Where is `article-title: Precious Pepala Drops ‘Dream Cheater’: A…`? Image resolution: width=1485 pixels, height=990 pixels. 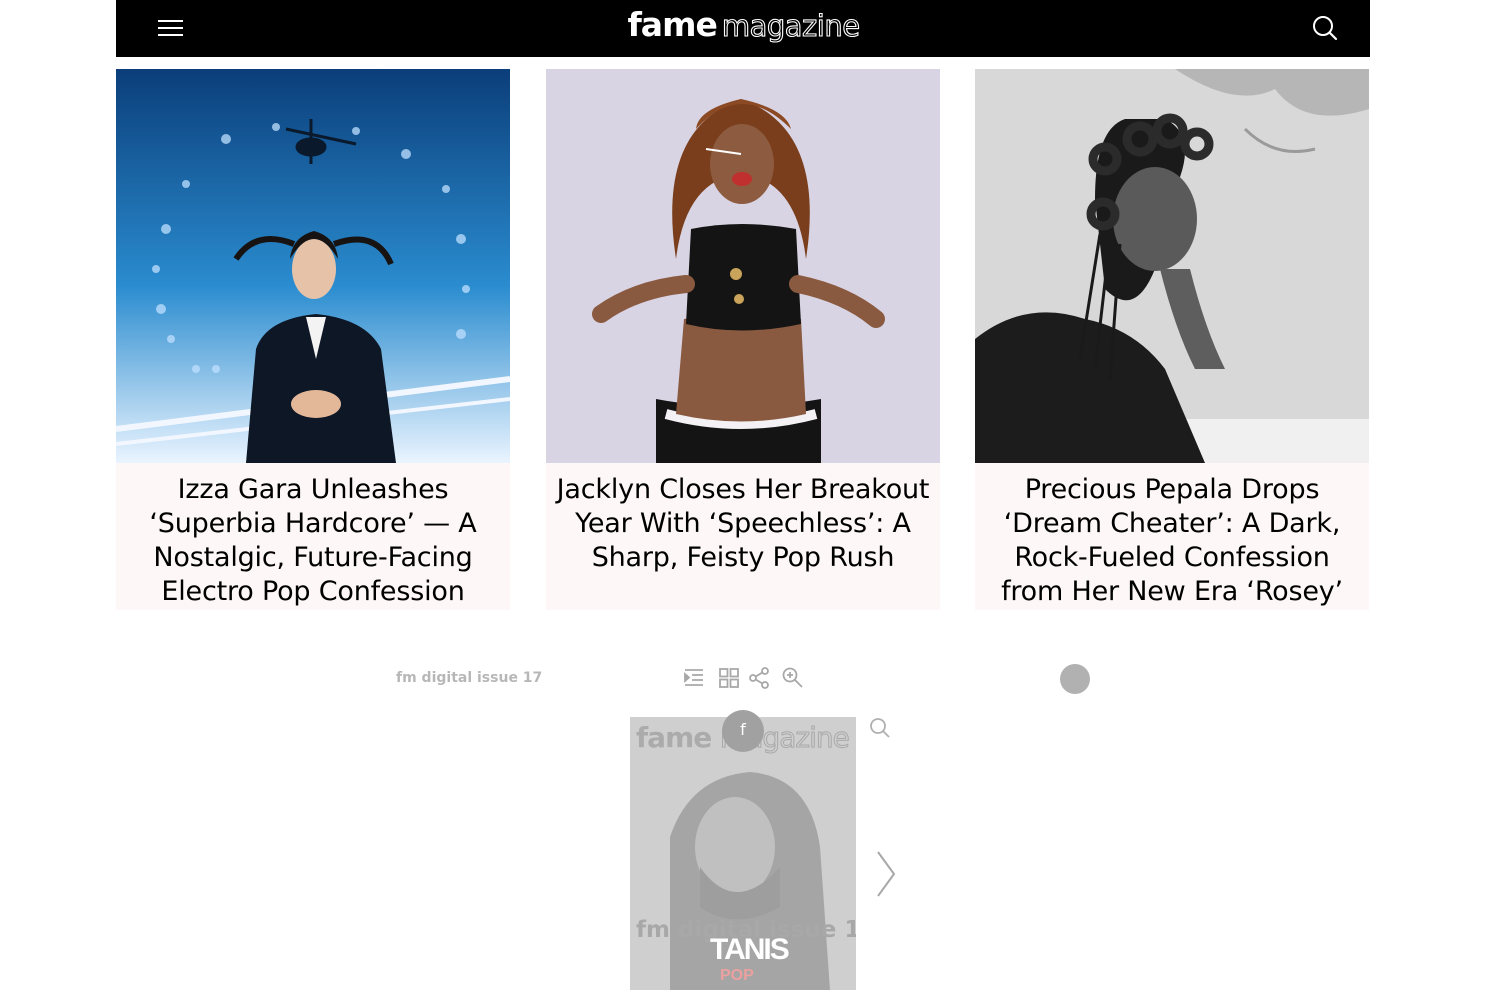 article-title: Precious Pepala Drops ‘Dream Cheater’: A… is located at coordinates (1172, 541).